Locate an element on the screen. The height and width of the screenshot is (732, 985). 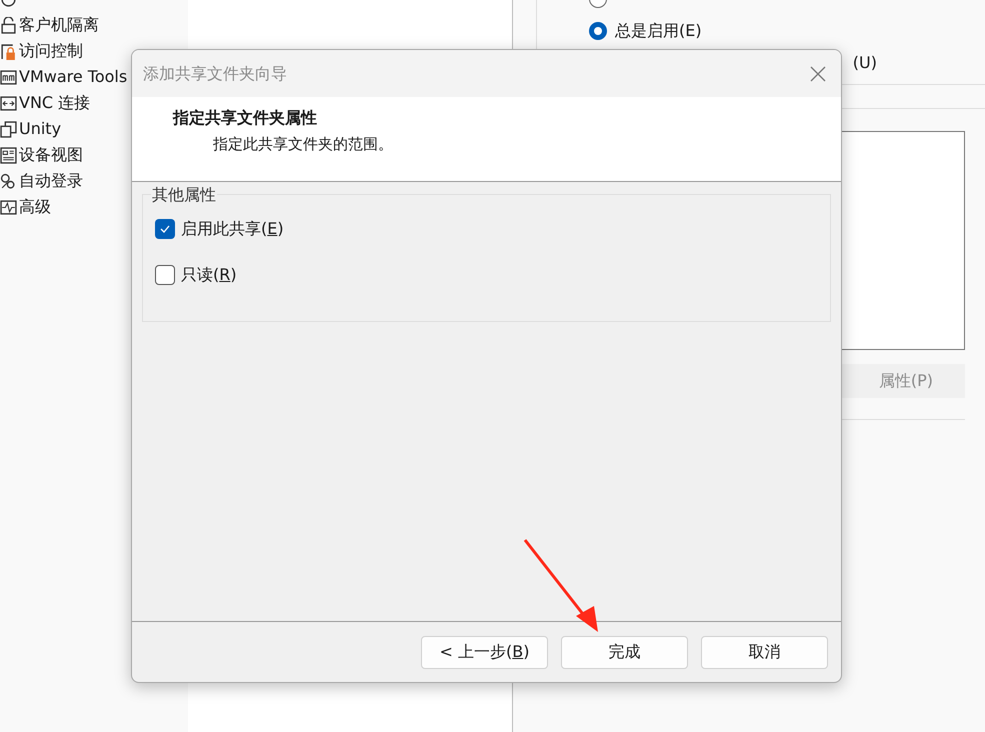
tree-item: VMware Tools is located at coordinates (73, 77).